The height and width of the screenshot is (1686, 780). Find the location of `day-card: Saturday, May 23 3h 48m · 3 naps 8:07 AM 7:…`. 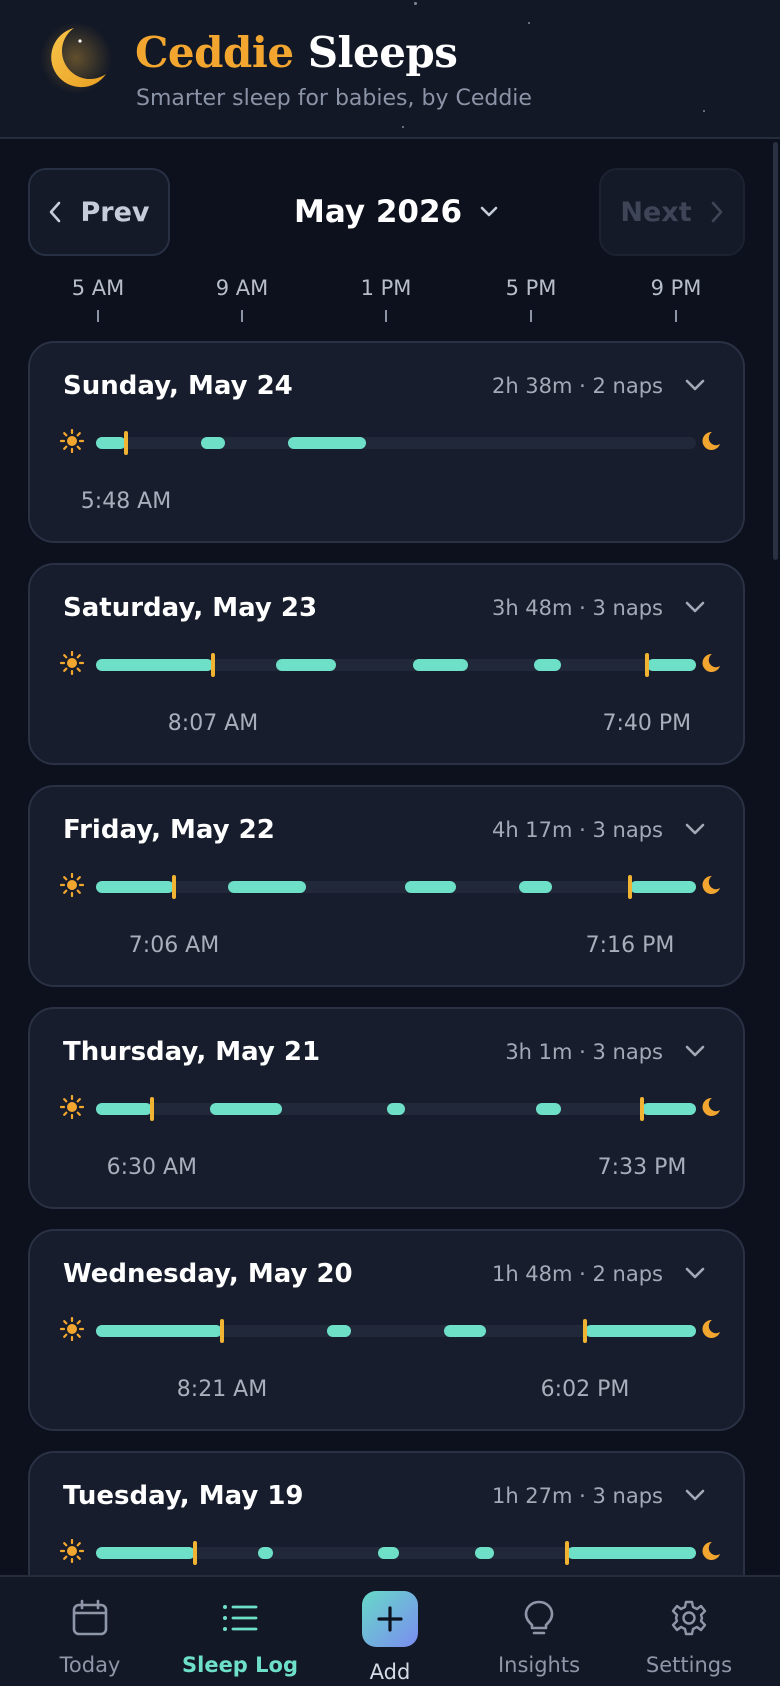

day-card: Saturday, May 23 3h 48m · 3 naps 8:07 AM 7:… is located at coordinates (386, 664).